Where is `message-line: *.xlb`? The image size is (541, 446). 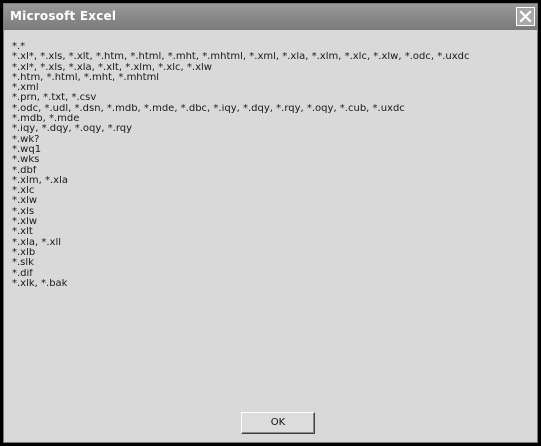
message-line: *.xlb is located at coordinates (24, 252).